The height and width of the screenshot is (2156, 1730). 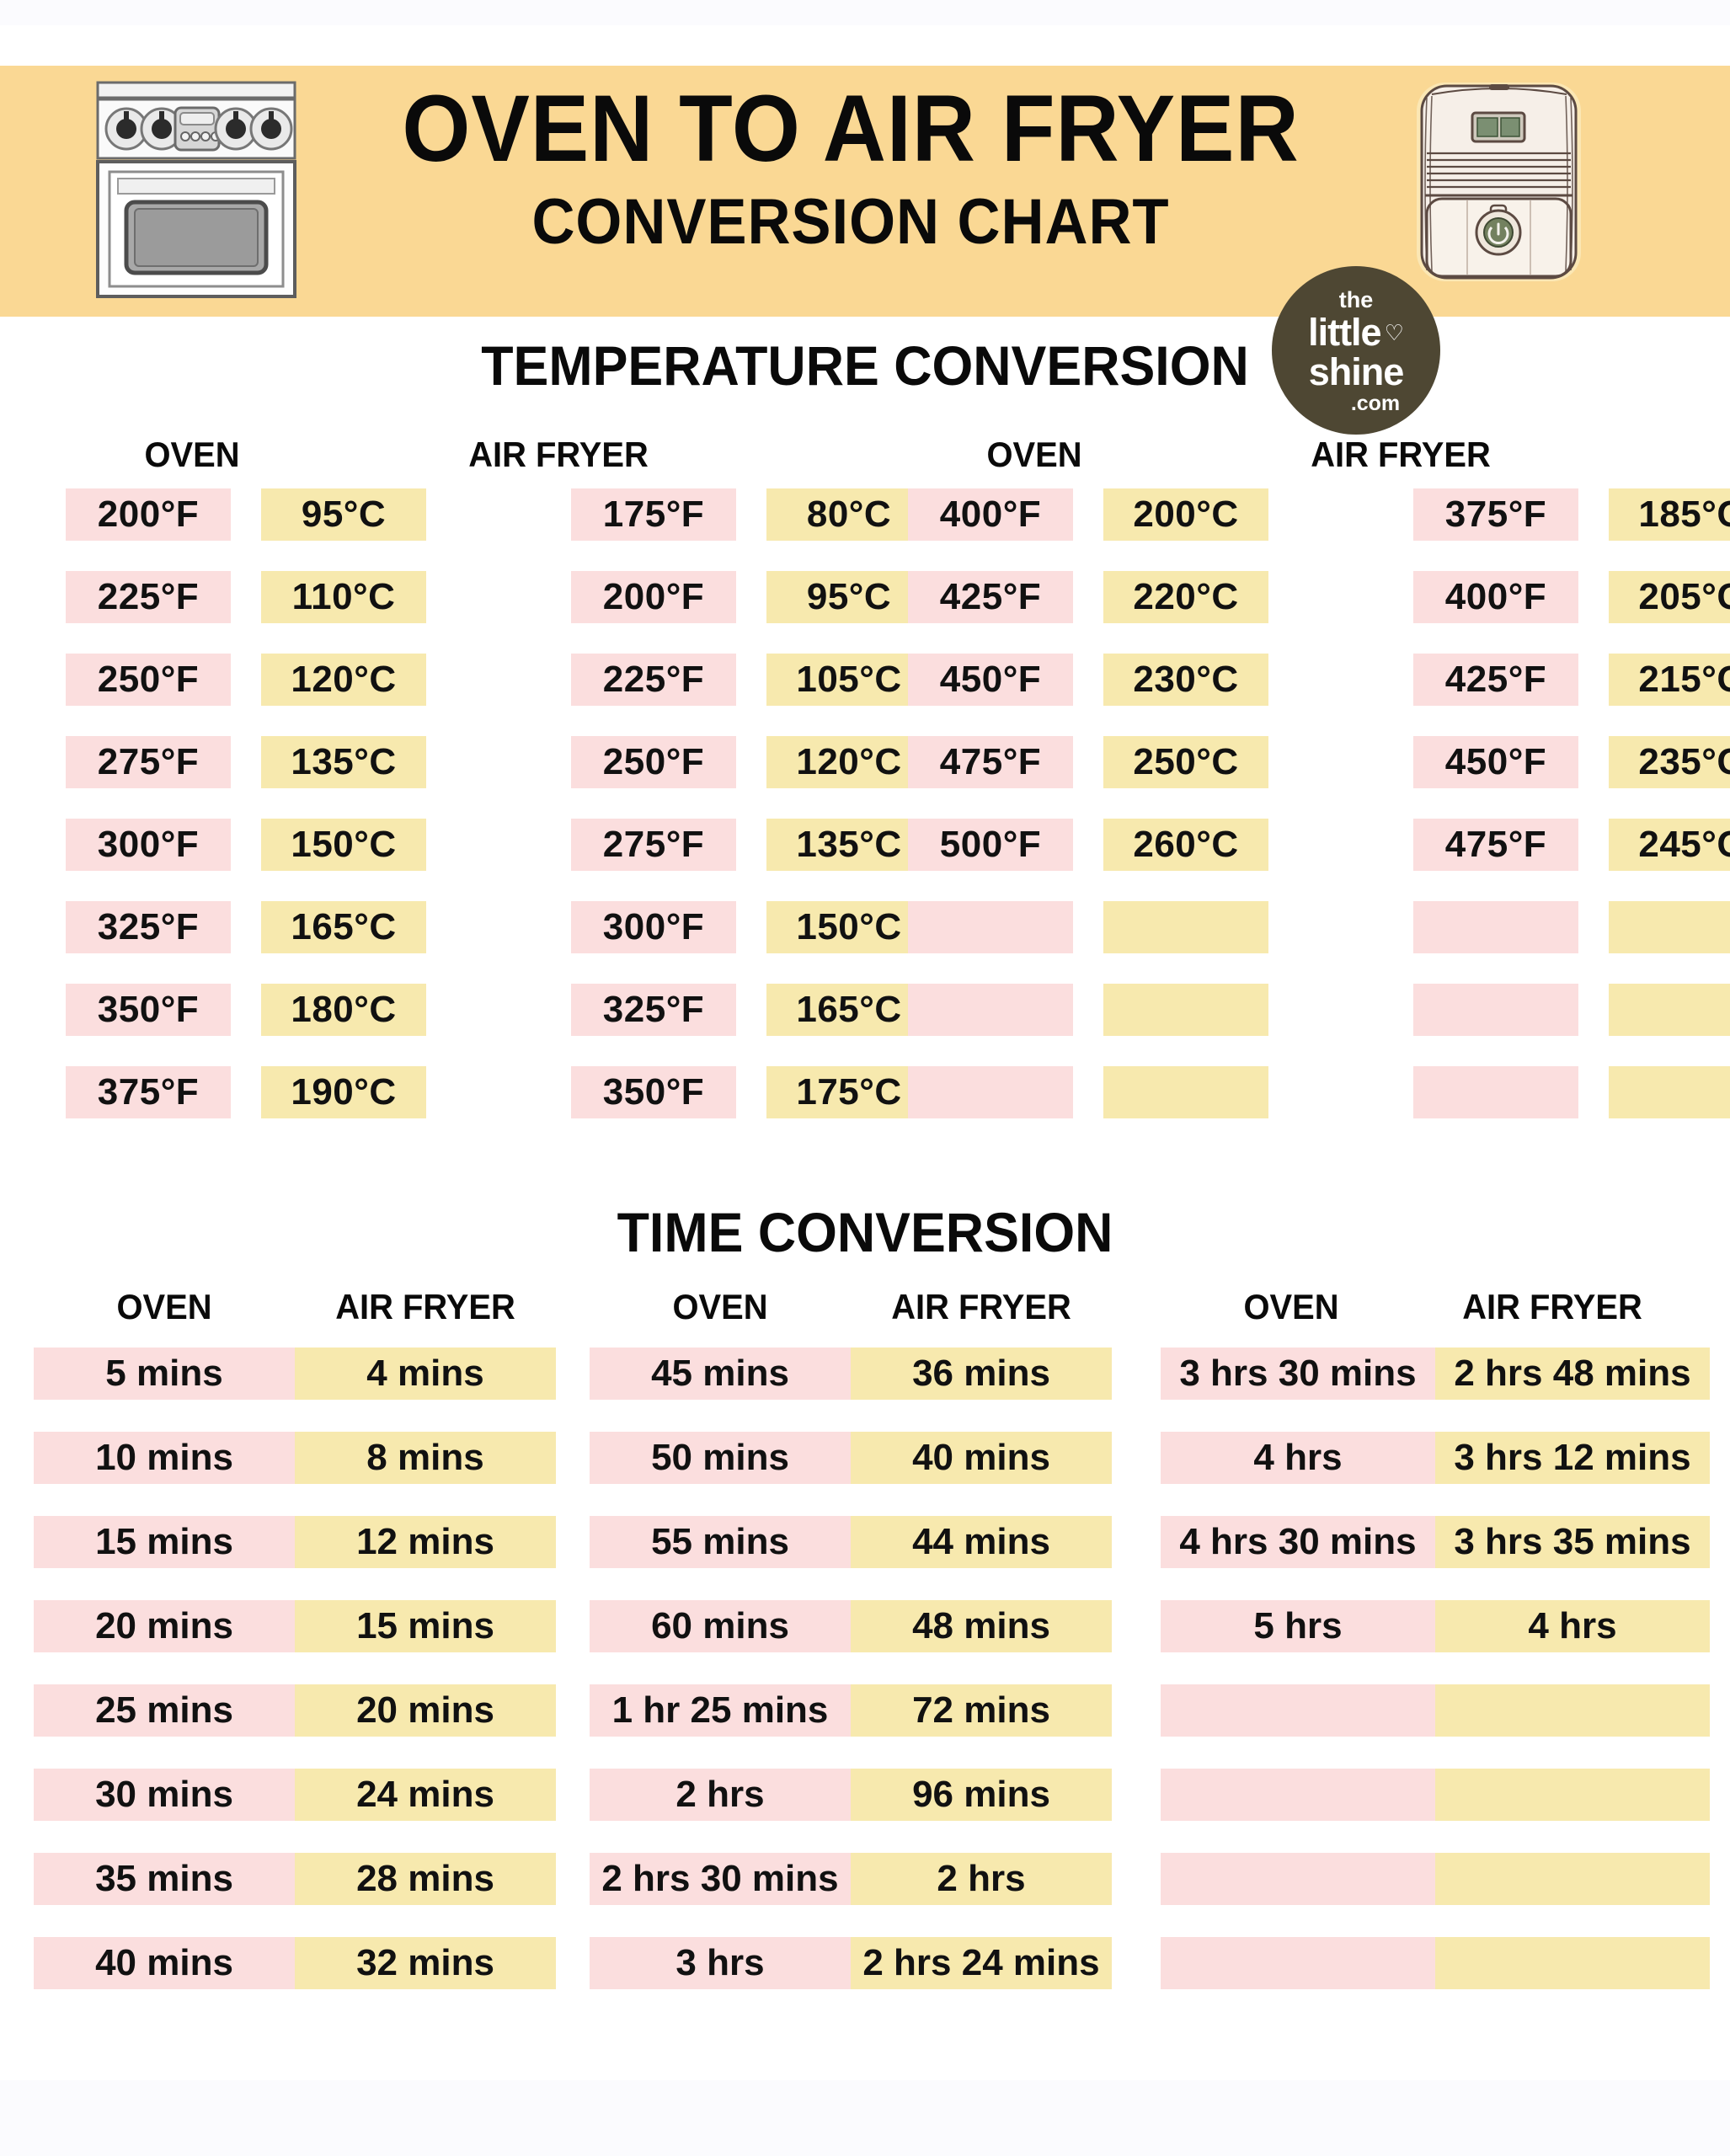 I want to click on table-row: 10 mins 8 mins, so click(x=295, y=1474).